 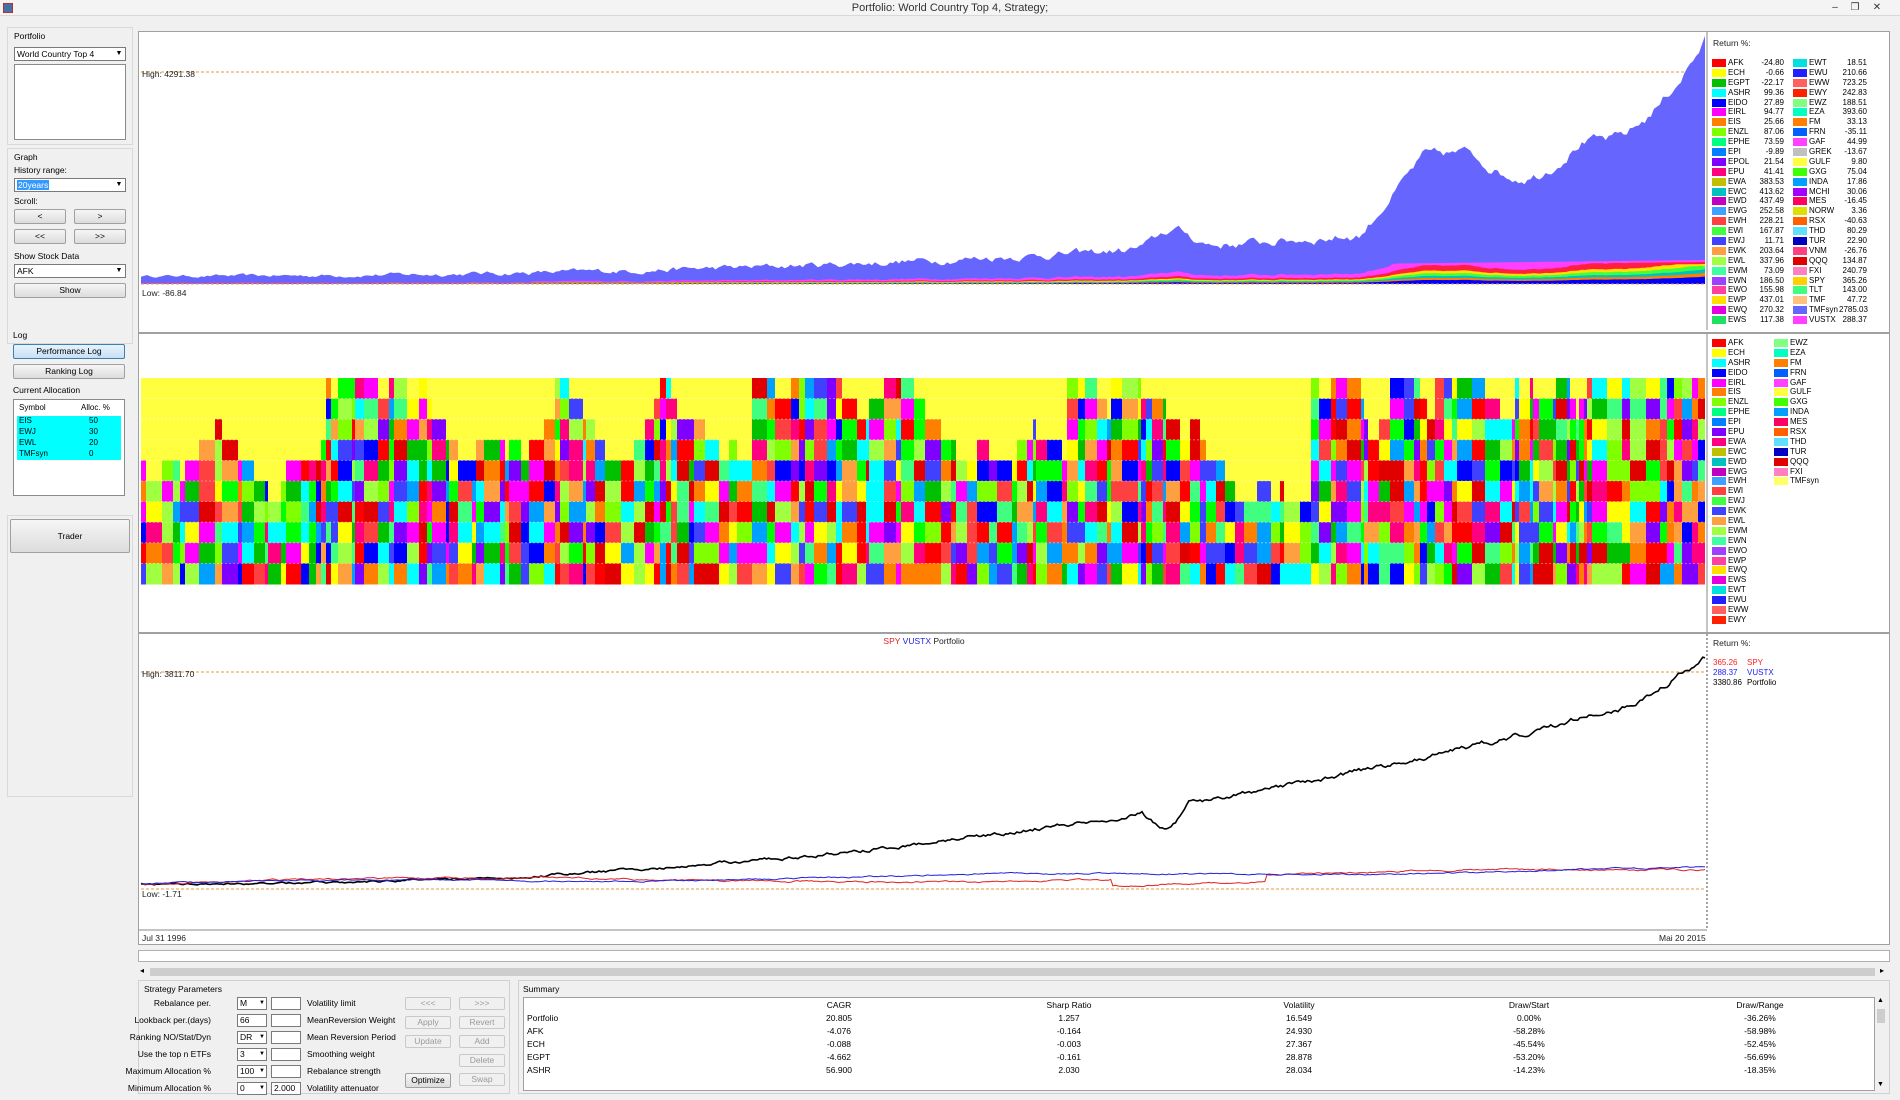 What do you see at coordinates (70, 102) in the screenshot?
I see `portfolio-list` at bounding box center [70, 102].